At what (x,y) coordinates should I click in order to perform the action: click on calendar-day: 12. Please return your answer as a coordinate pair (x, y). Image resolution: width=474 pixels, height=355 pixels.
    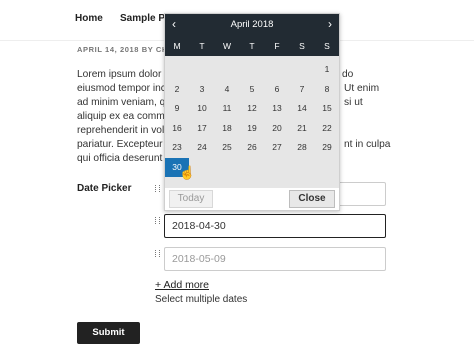
    Looking at the image, I should click on (252, 108).